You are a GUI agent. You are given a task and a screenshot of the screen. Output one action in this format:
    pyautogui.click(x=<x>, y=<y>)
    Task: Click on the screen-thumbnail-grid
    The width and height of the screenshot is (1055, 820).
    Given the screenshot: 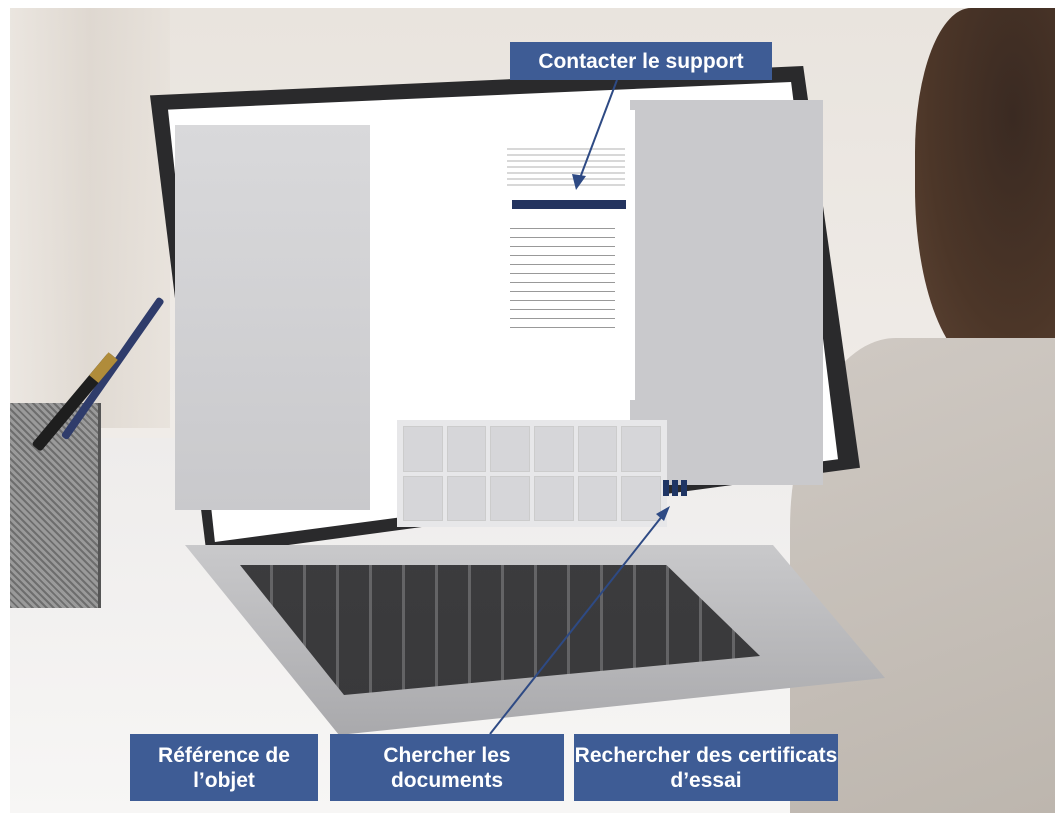 What is the action you would take?
    pyautogui.click(x=532, y=473)
    